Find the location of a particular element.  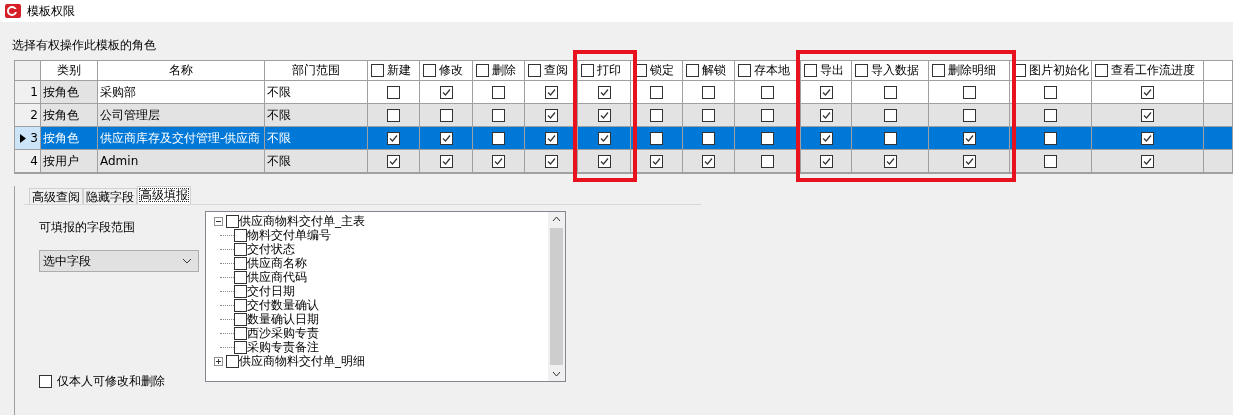

tree-item: 西沙采购专责 is located at coordinates (283, 333).